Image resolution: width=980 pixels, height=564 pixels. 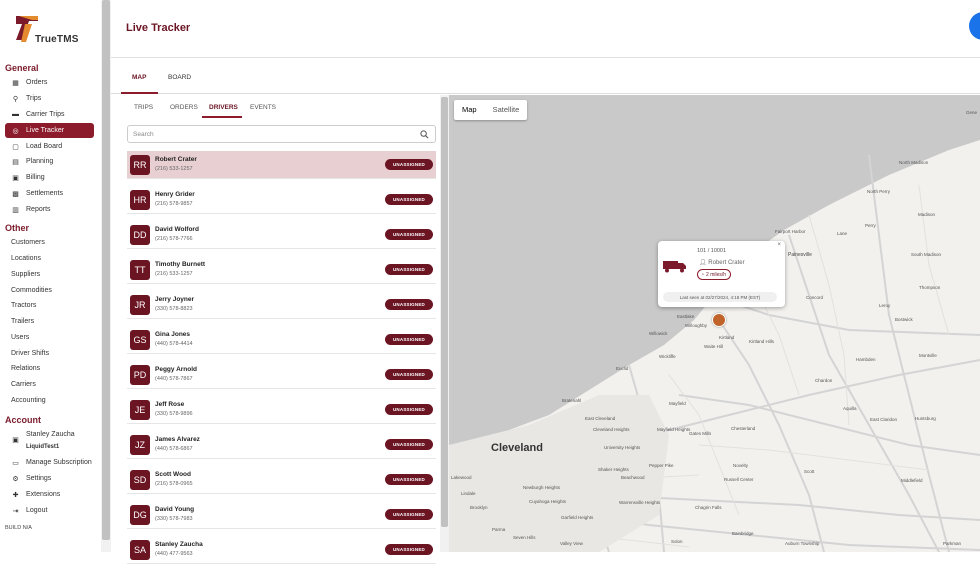 What do you see at coordinates (49, 242) in the screenshot?
I see `nav-customers: Customers` at bounding box center [49, 242].